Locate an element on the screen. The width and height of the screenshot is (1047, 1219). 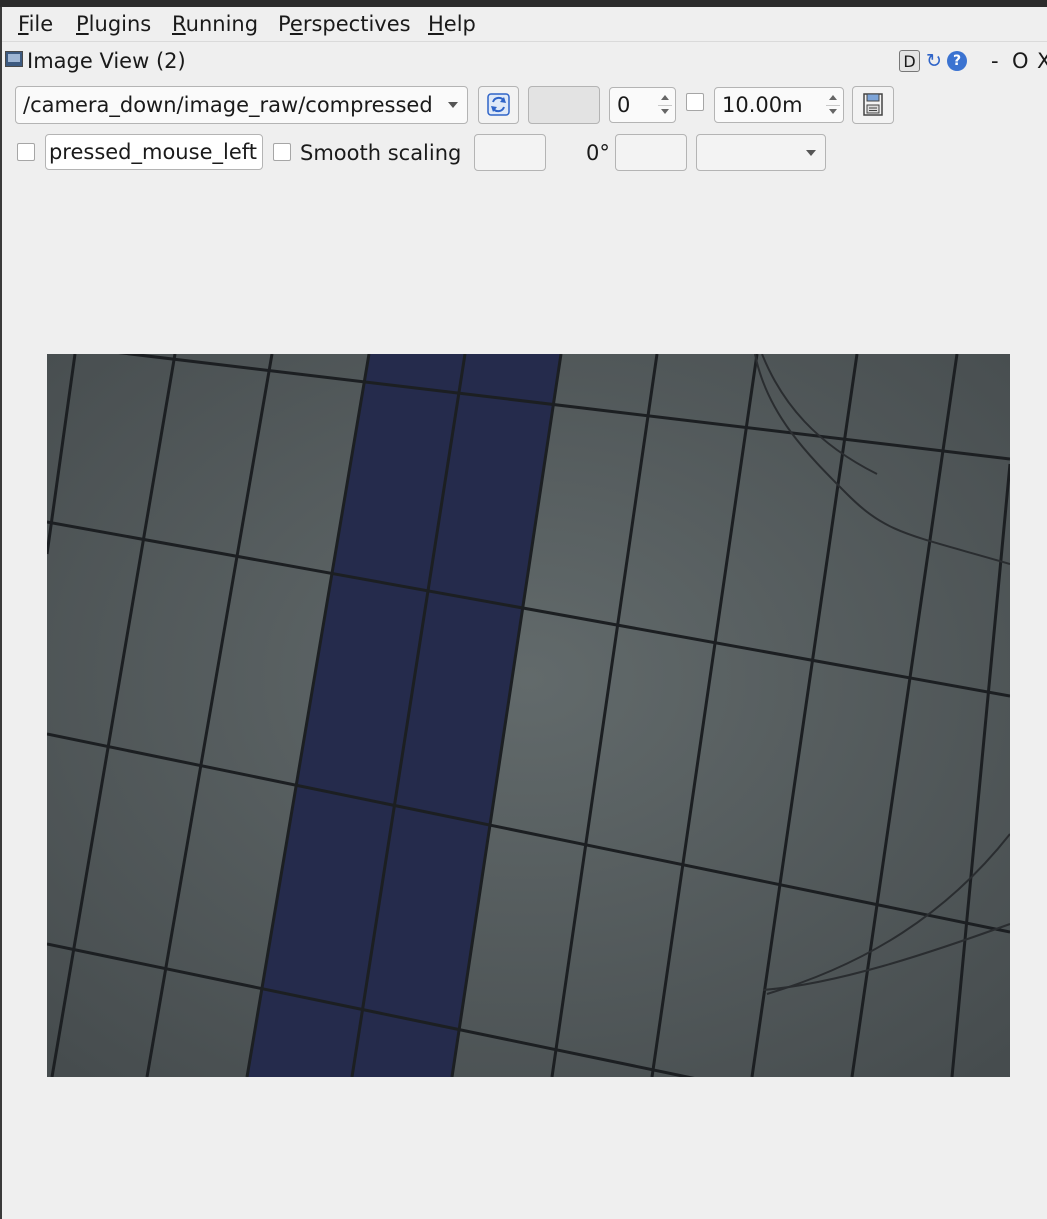
menu-file: File is located at coordinates (35, 24).